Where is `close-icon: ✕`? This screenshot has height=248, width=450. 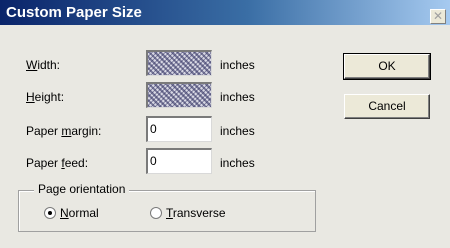
close-icon: ✕ is located at coordinates (438, 16).